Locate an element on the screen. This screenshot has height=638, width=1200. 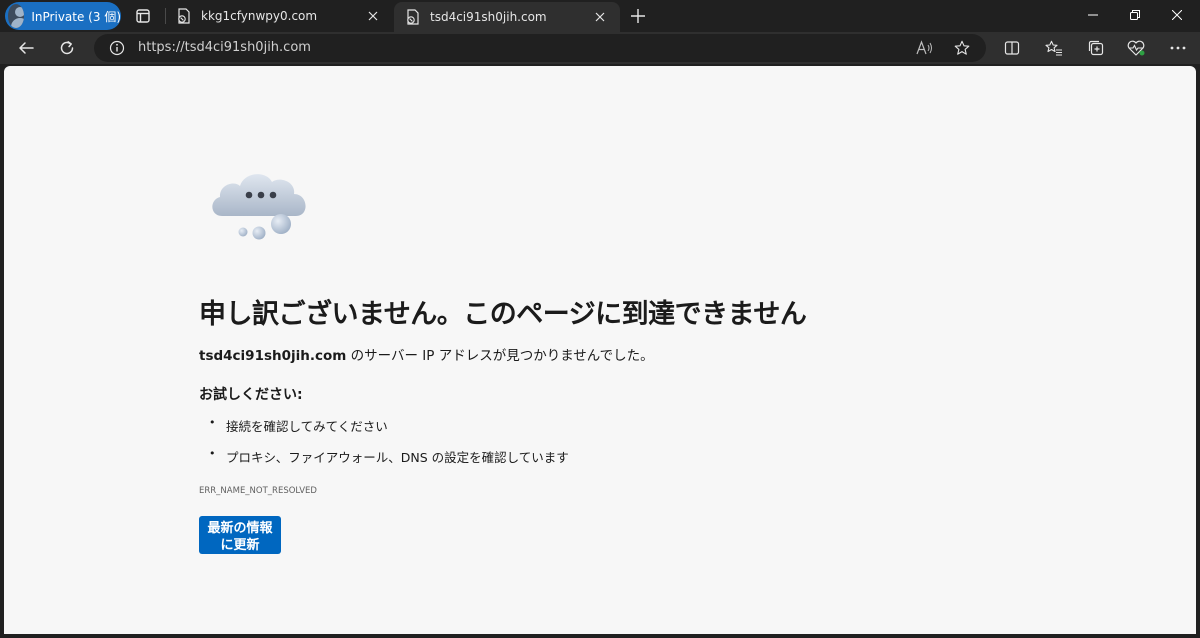
favorites-button is located at coordinates (1054, 48).